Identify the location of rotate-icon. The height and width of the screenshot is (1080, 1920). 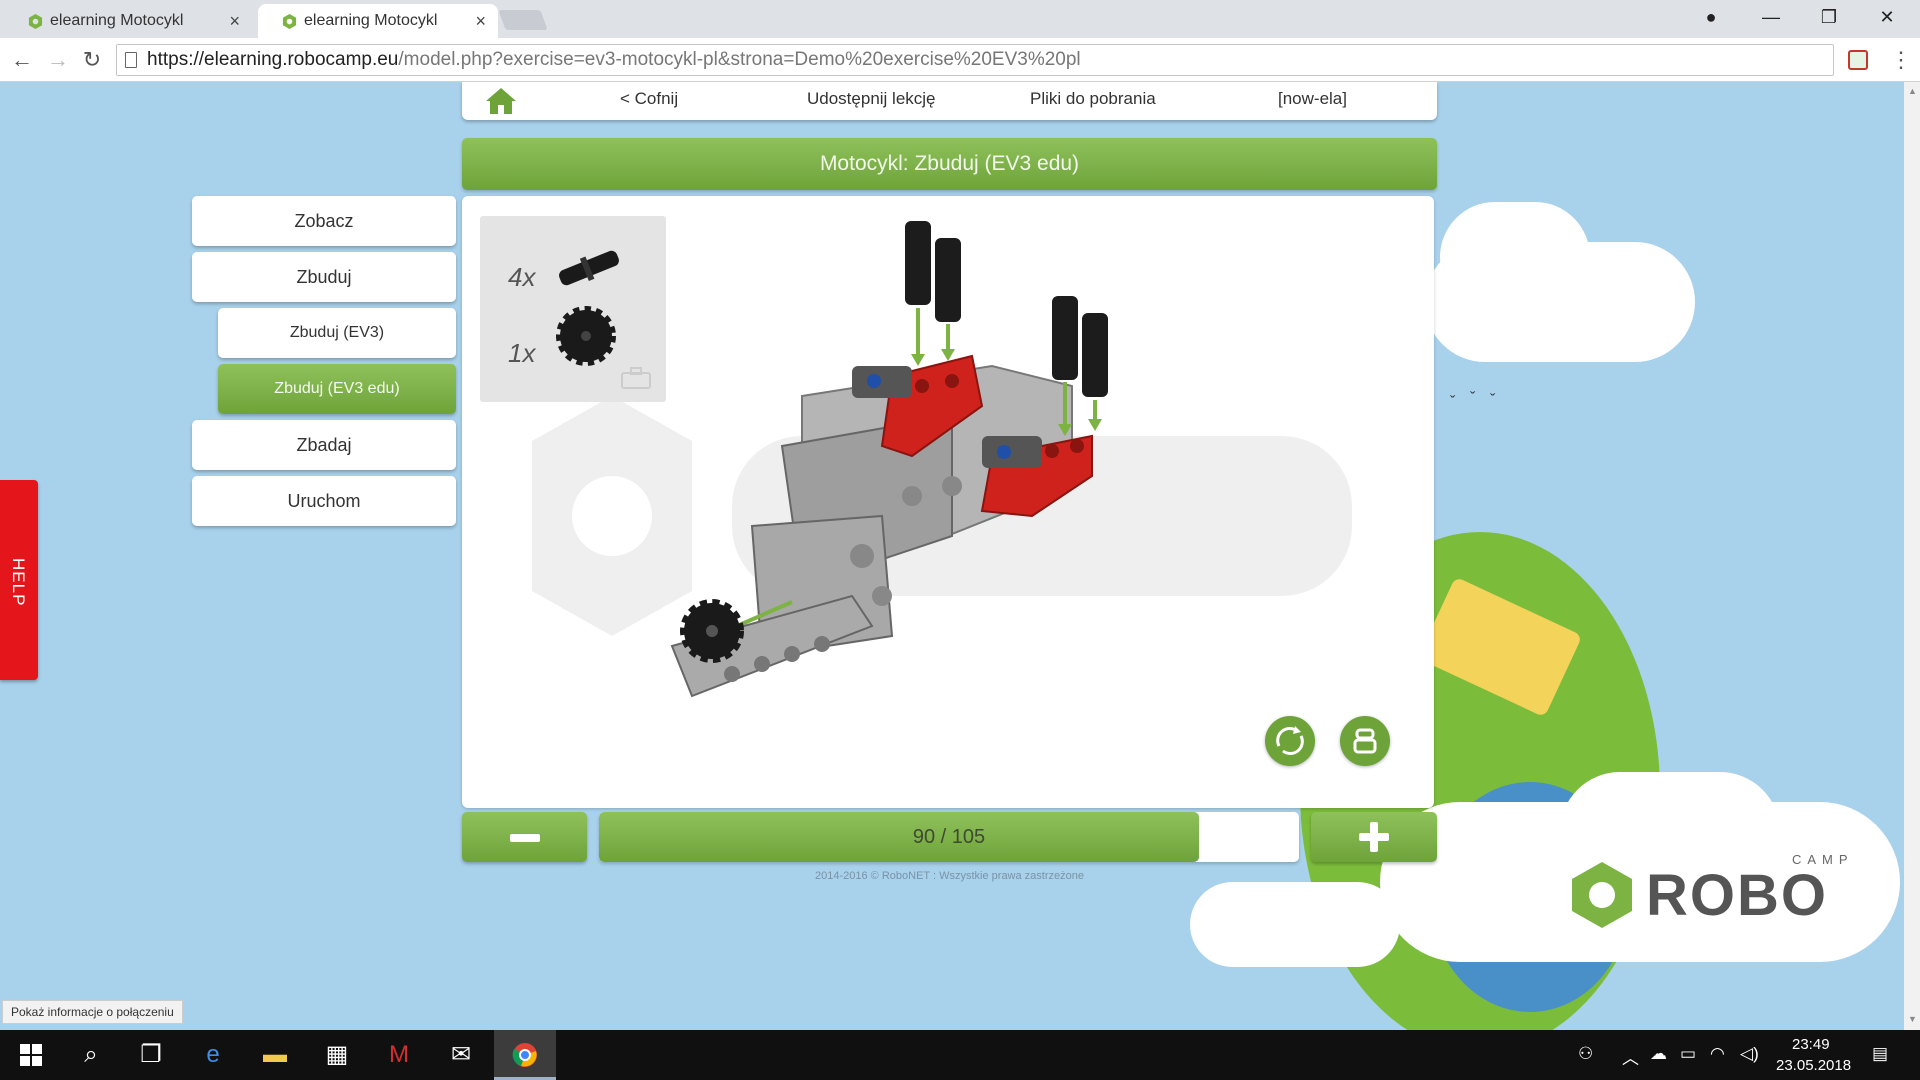
(1290, 740).